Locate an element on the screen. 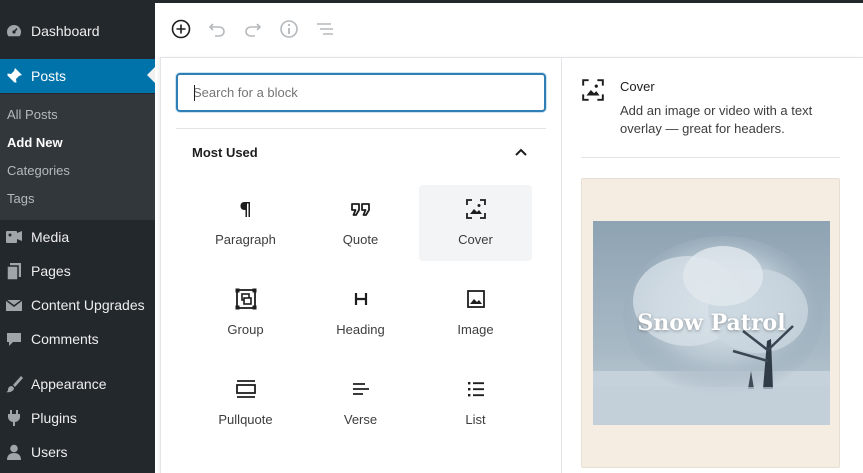 This screenshot has width=863, height=473. menu-item-label: Plugins is located at coordinates (54, 418).